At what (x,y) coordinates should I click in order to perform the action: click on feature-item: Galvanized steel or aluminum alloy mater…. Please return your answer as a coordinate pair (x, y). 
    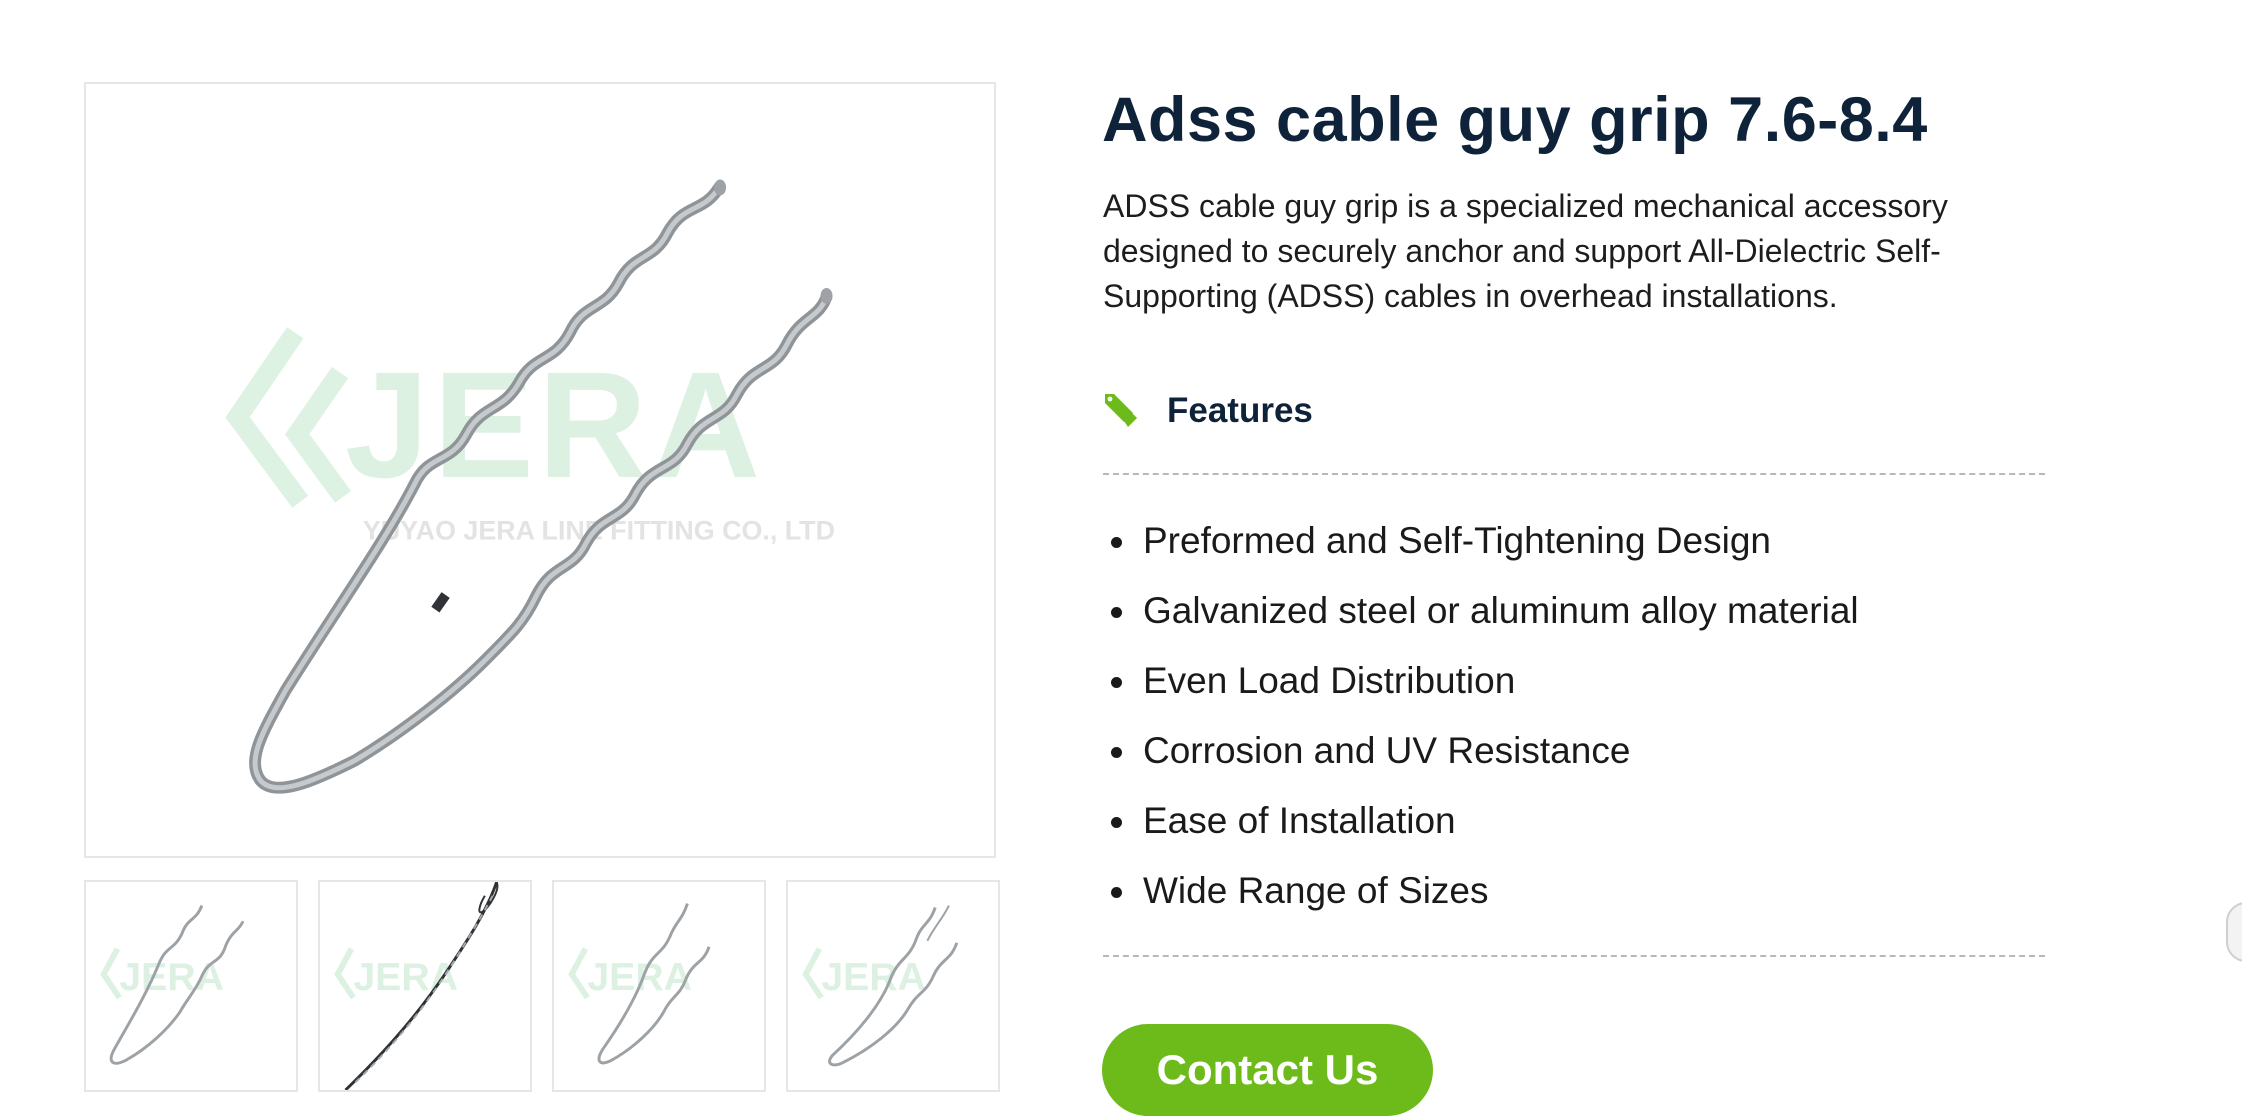
    Looking at the image, I should click on (1481, 611).